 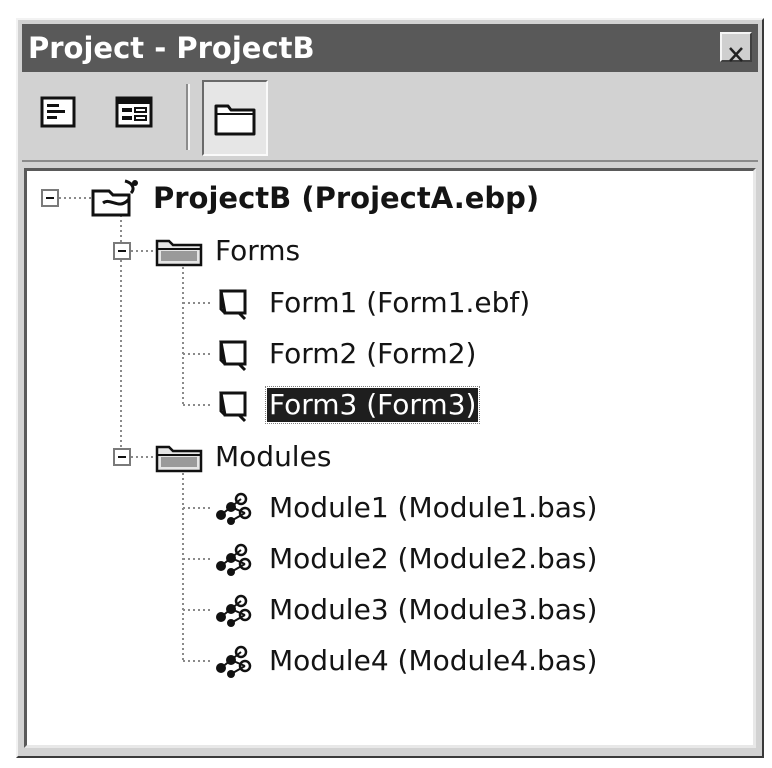 I want to click on collapse-toggle-modules, so click(x=122, y=457).